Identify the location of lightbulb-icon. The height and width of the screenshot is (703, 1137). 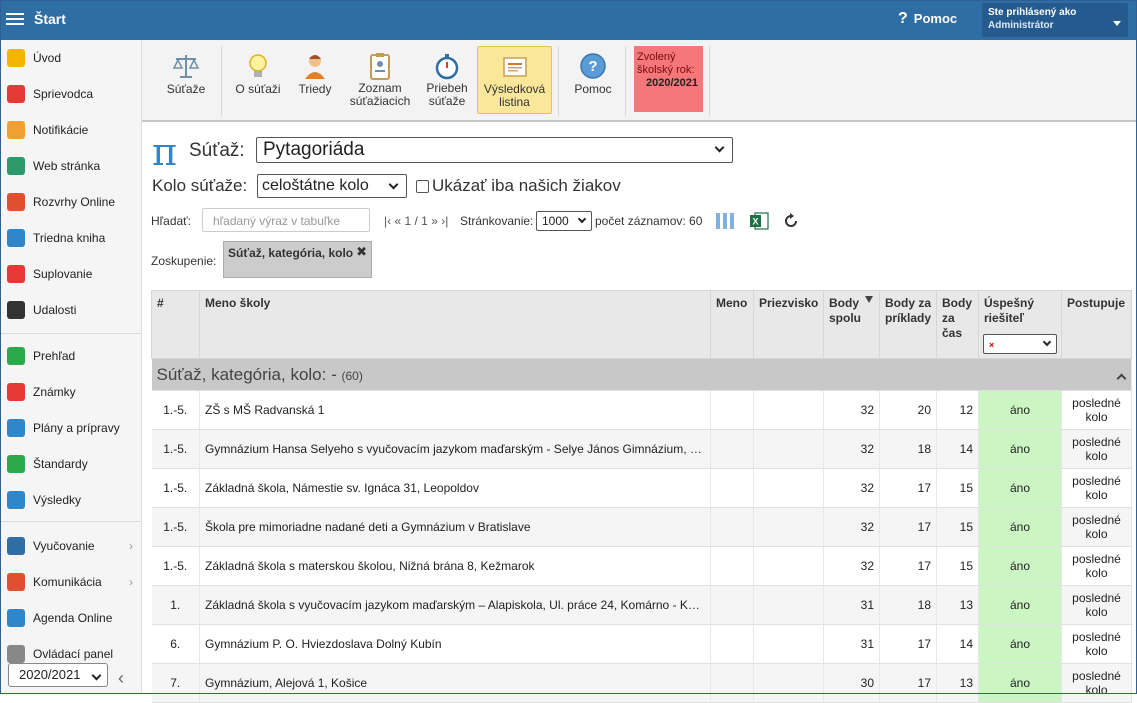
(258, 66).